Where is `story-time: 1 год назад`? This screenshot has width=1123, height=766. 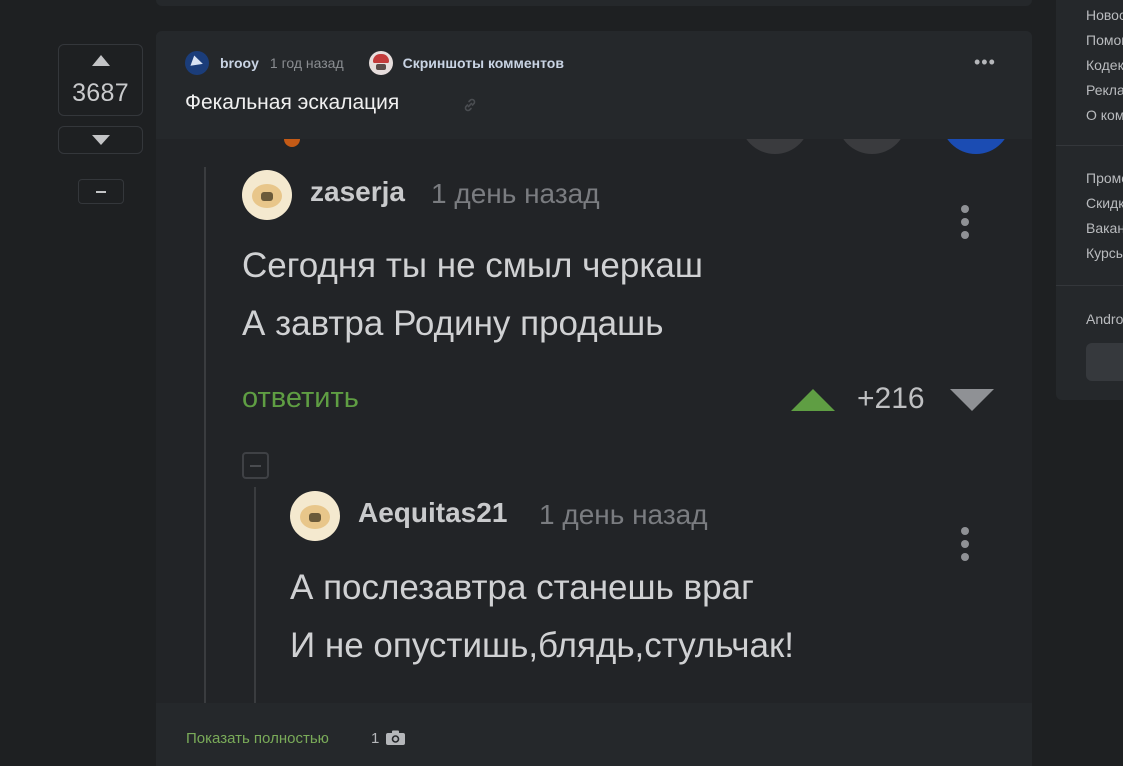
story-time: 1 год назад is located at coordinates (306, 63).